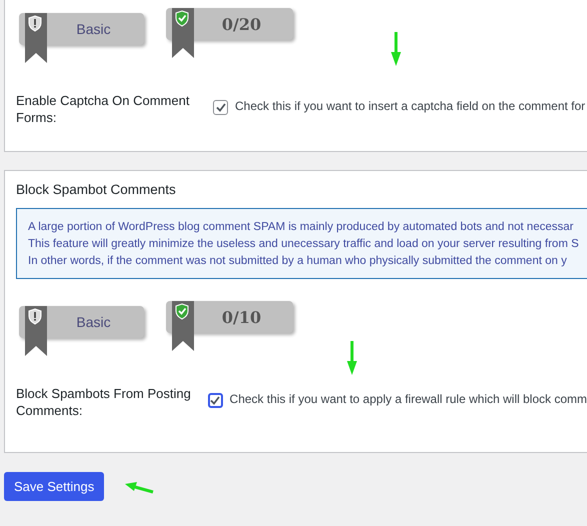 The image size is (587, 526). Describe the element at coordinates (54, 486) in the screenshot. I see `save-settings-button: Save Settings` at that location.